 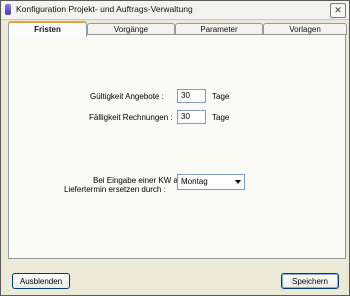 What do you see at coordinates (41, 281) in the screenshot?
I see `hide-button: Ausblenden` at bounding box center [41, 281].